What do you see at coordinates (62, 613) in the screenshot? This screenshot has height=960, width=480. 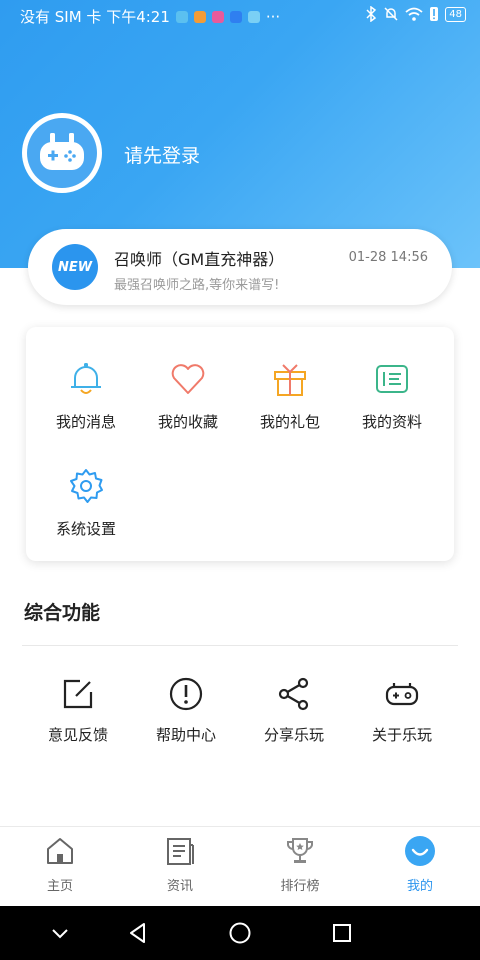 I see `section-title-functions: 综合功能` at bounding box center [62, 613].